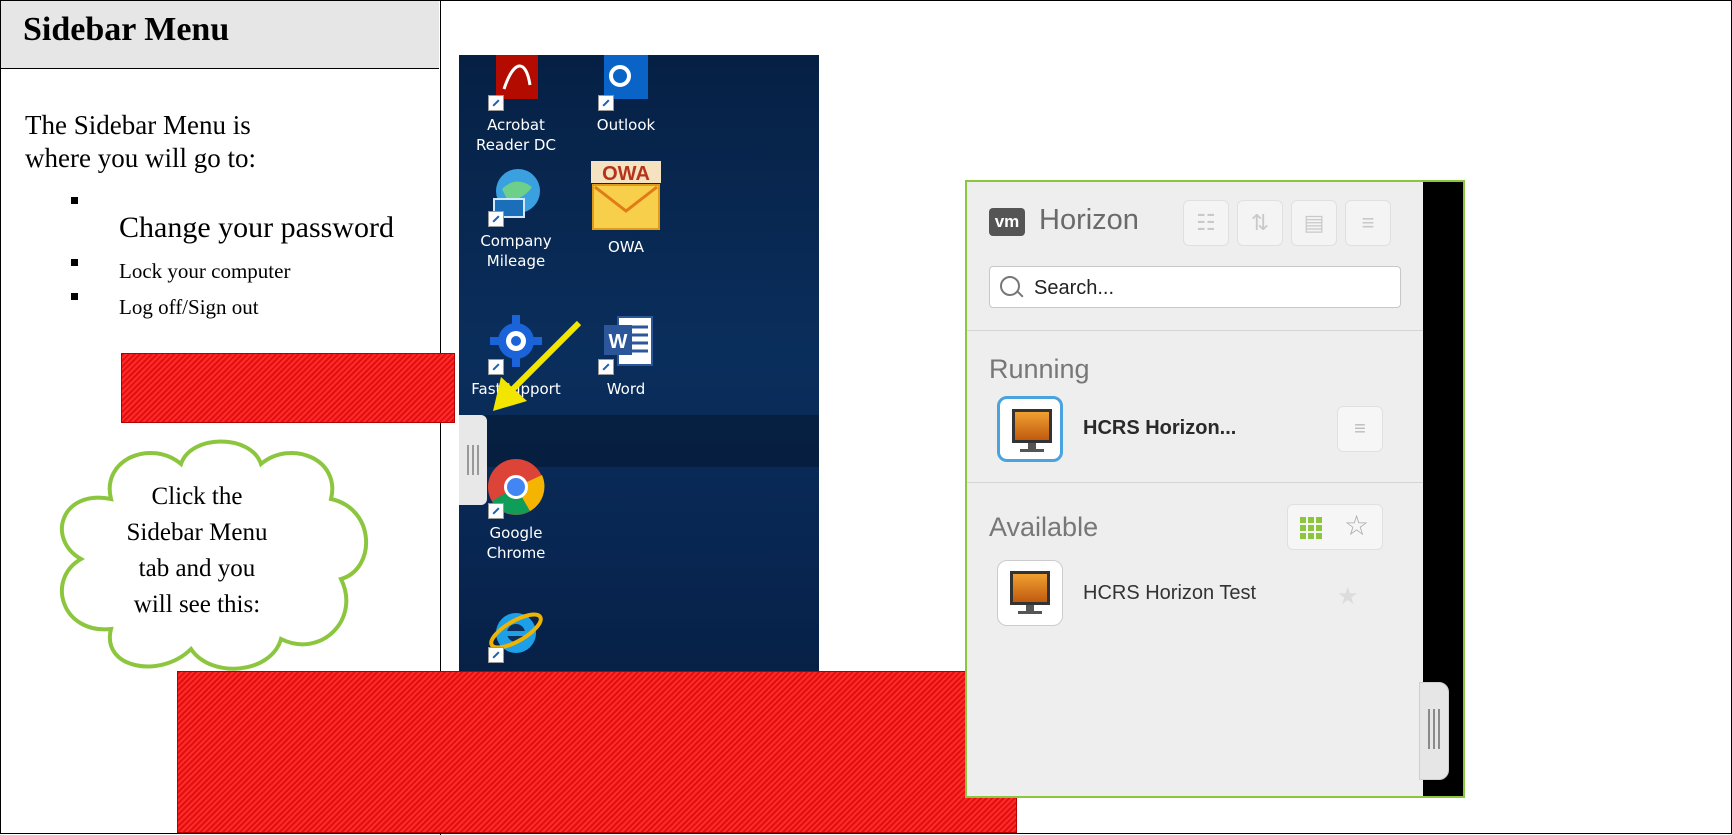 This screenshot has height=835, width=1732. Describe the element at coordinates (516, 241) in the screenshot. I see `icon-label: Company` at that location.